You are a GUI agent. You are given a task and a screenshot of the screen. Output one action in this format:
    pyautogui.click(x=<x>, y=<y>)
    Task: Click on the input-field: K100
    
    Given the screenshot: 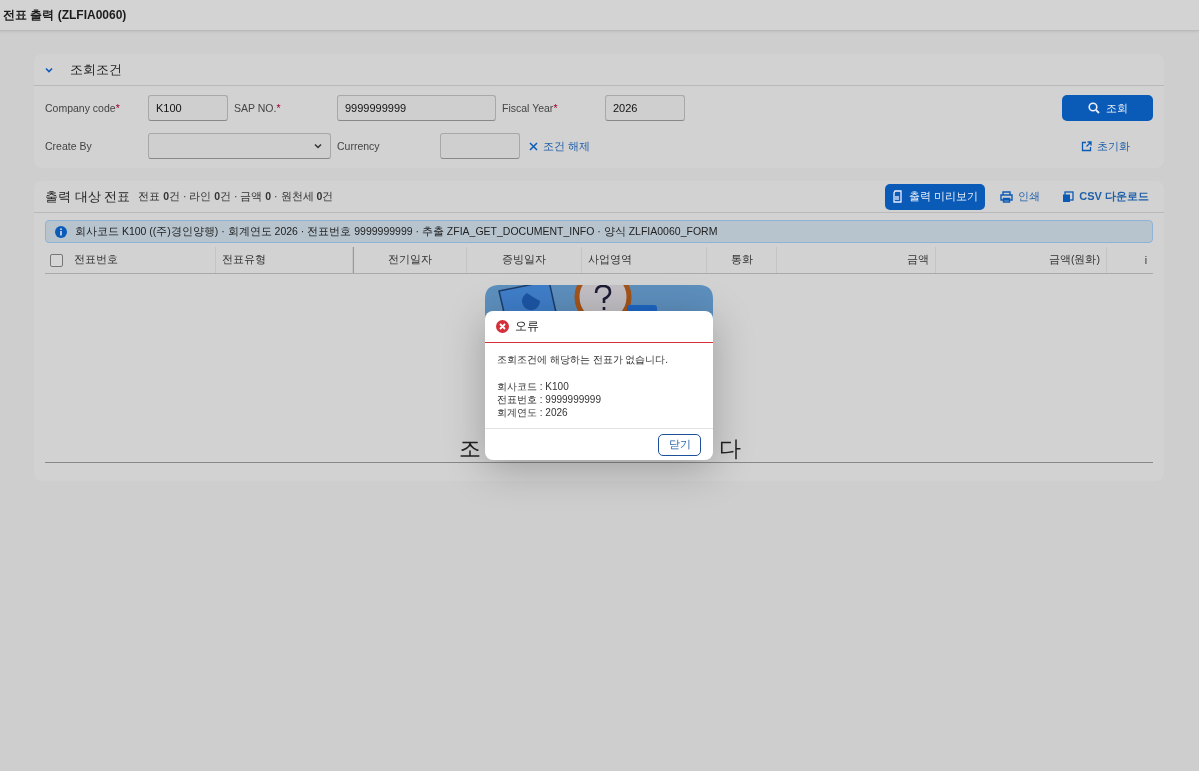 What is the action you would take?
    pyautogui.click(x=188, y=108)
    